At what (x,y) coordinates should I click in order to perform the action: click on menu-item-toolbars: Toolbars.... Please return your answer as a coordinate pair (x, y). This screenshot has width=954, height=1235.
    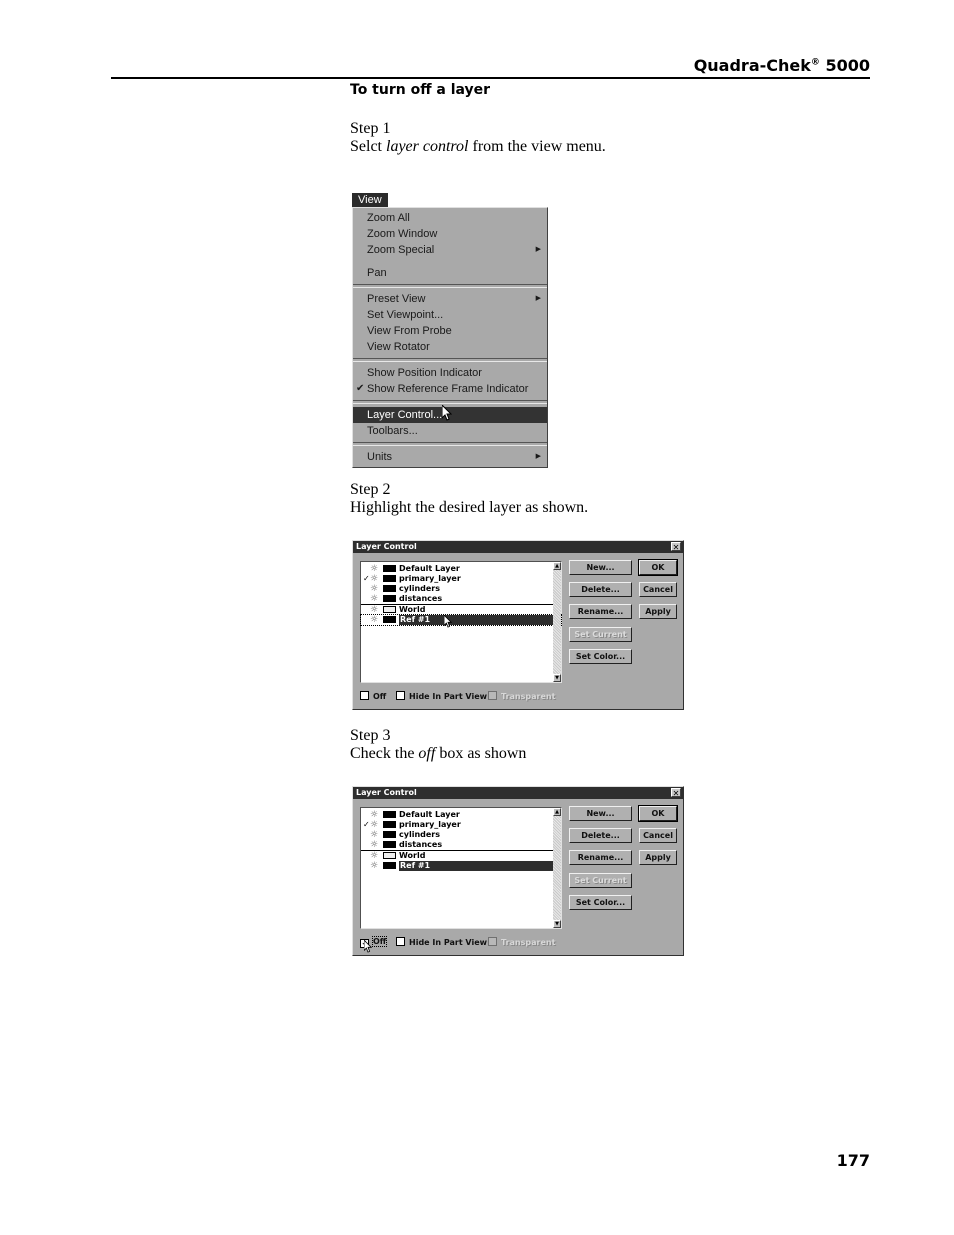
    Looking at the image, I should click on (450, 431).